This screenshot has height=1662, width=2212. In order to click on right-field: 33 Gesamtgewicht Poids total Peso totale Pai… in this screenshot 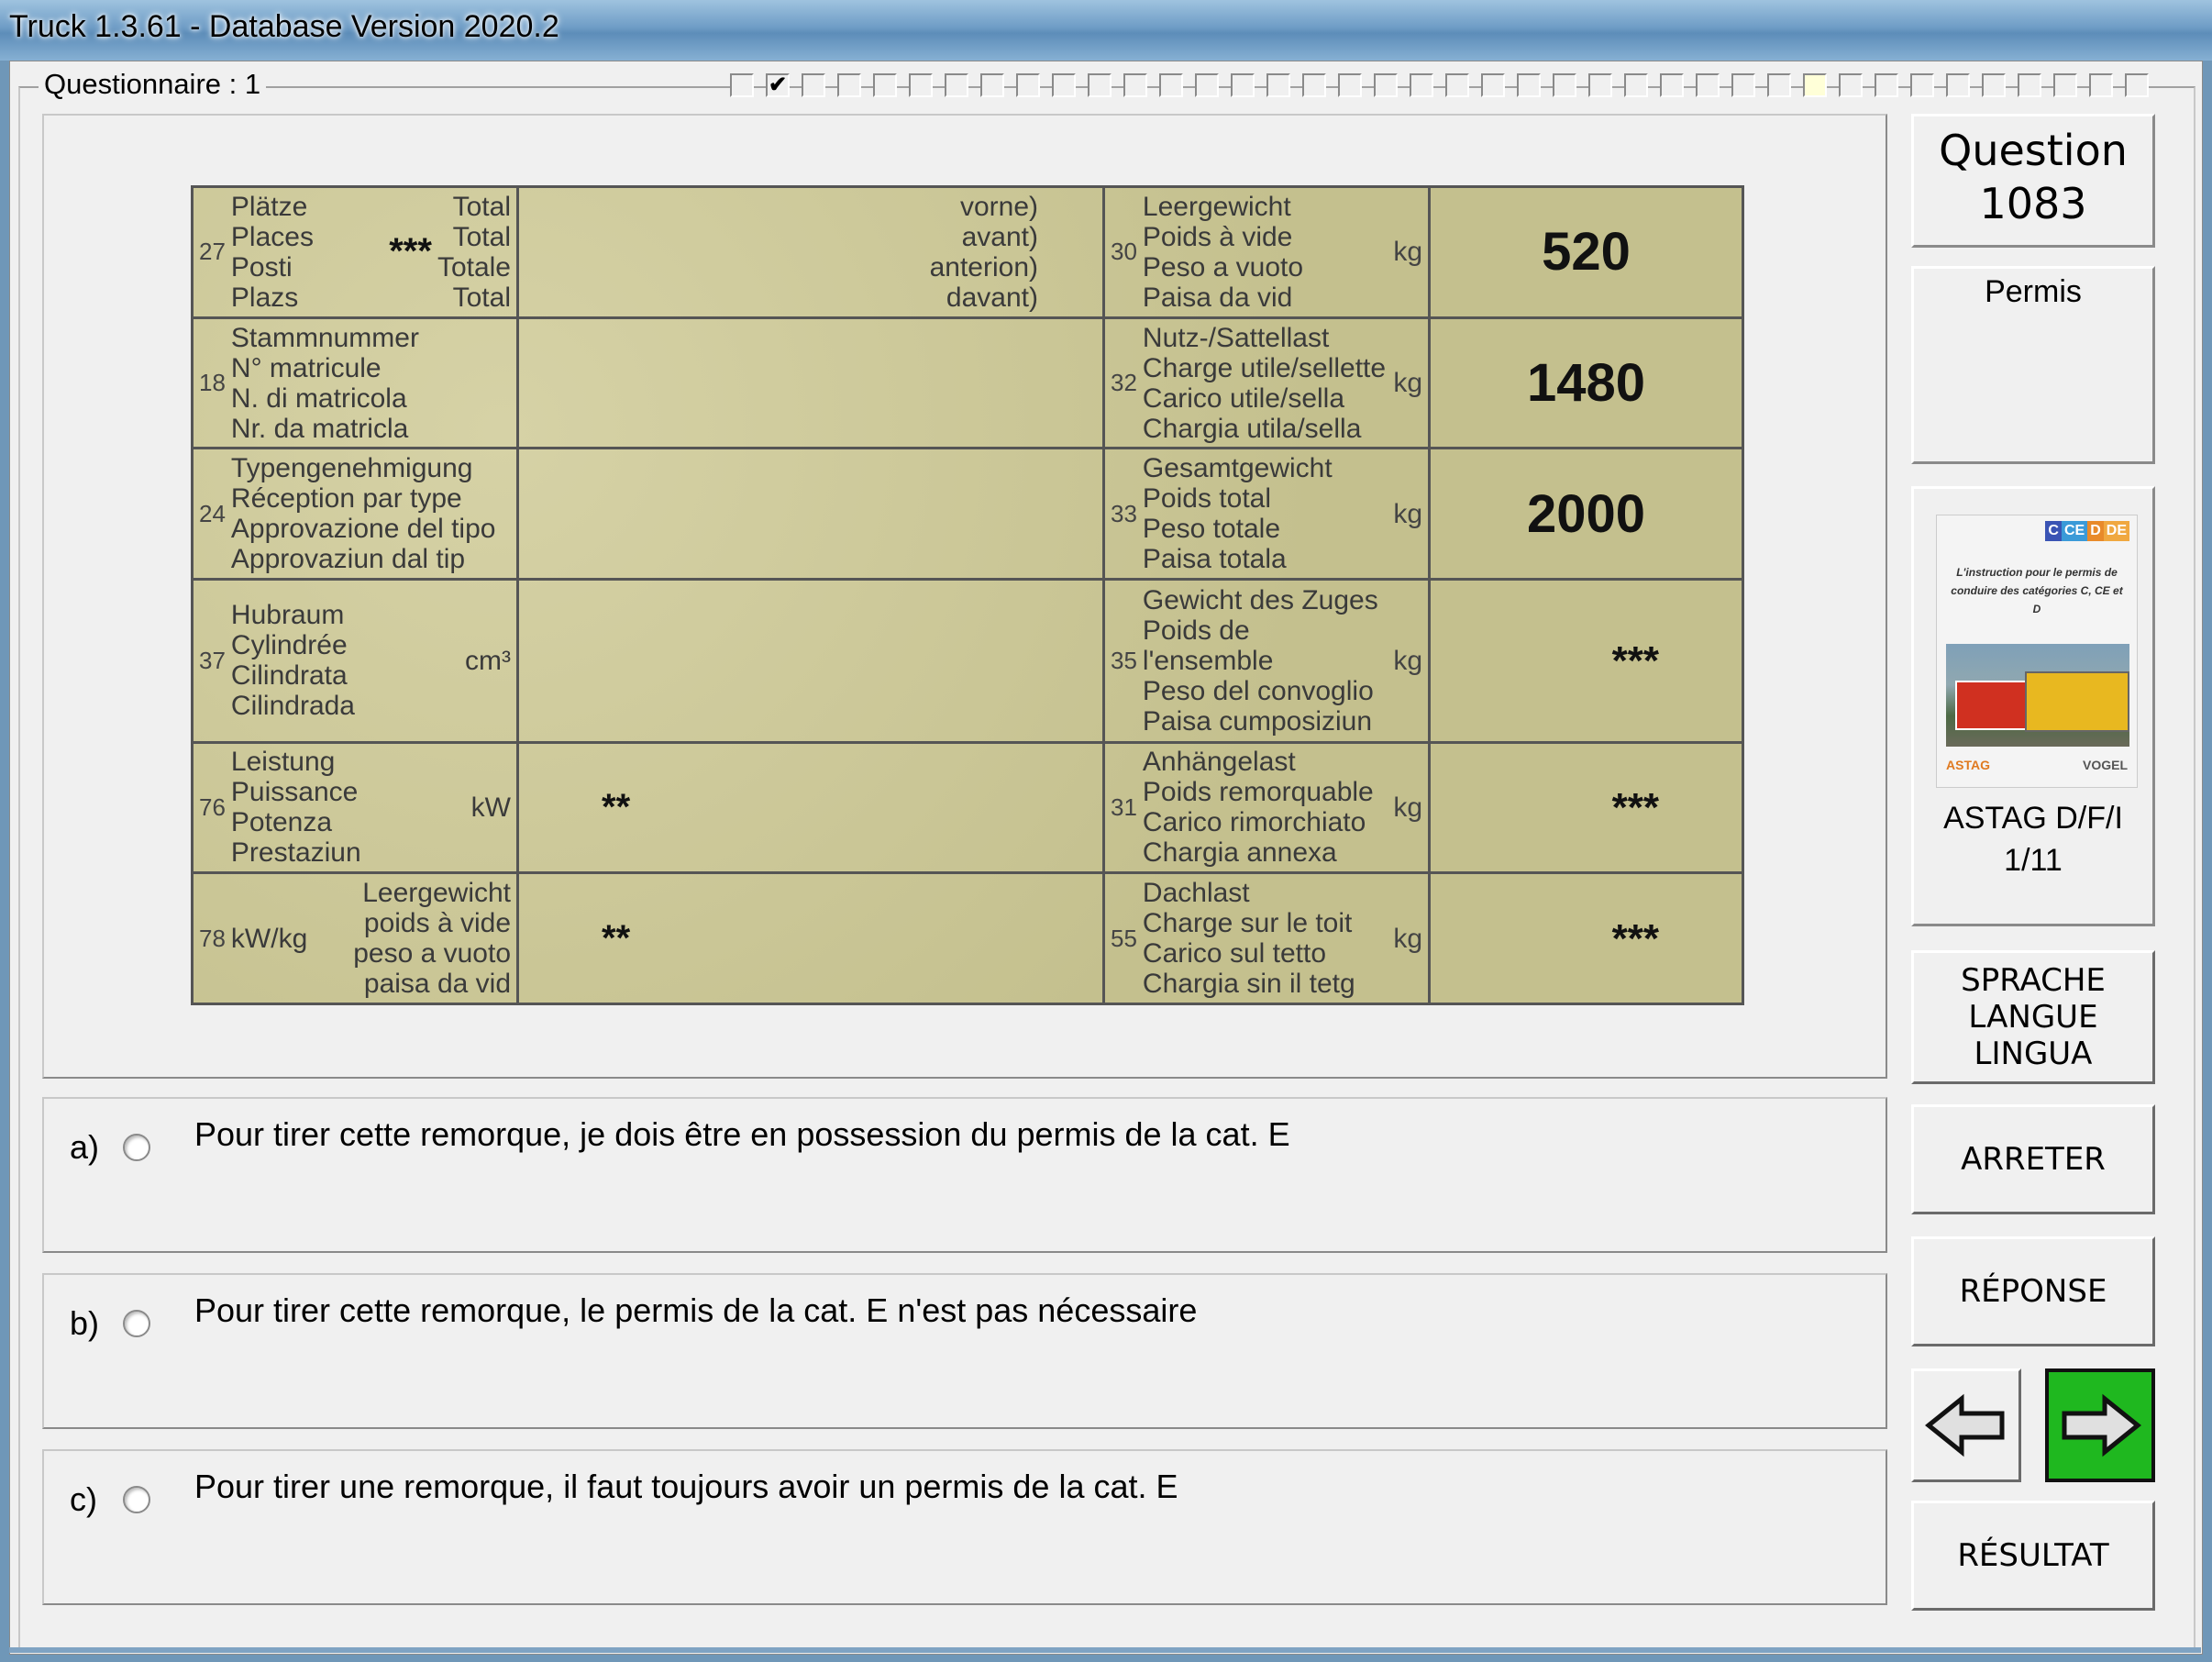, I will do `click(1266, 514)`.